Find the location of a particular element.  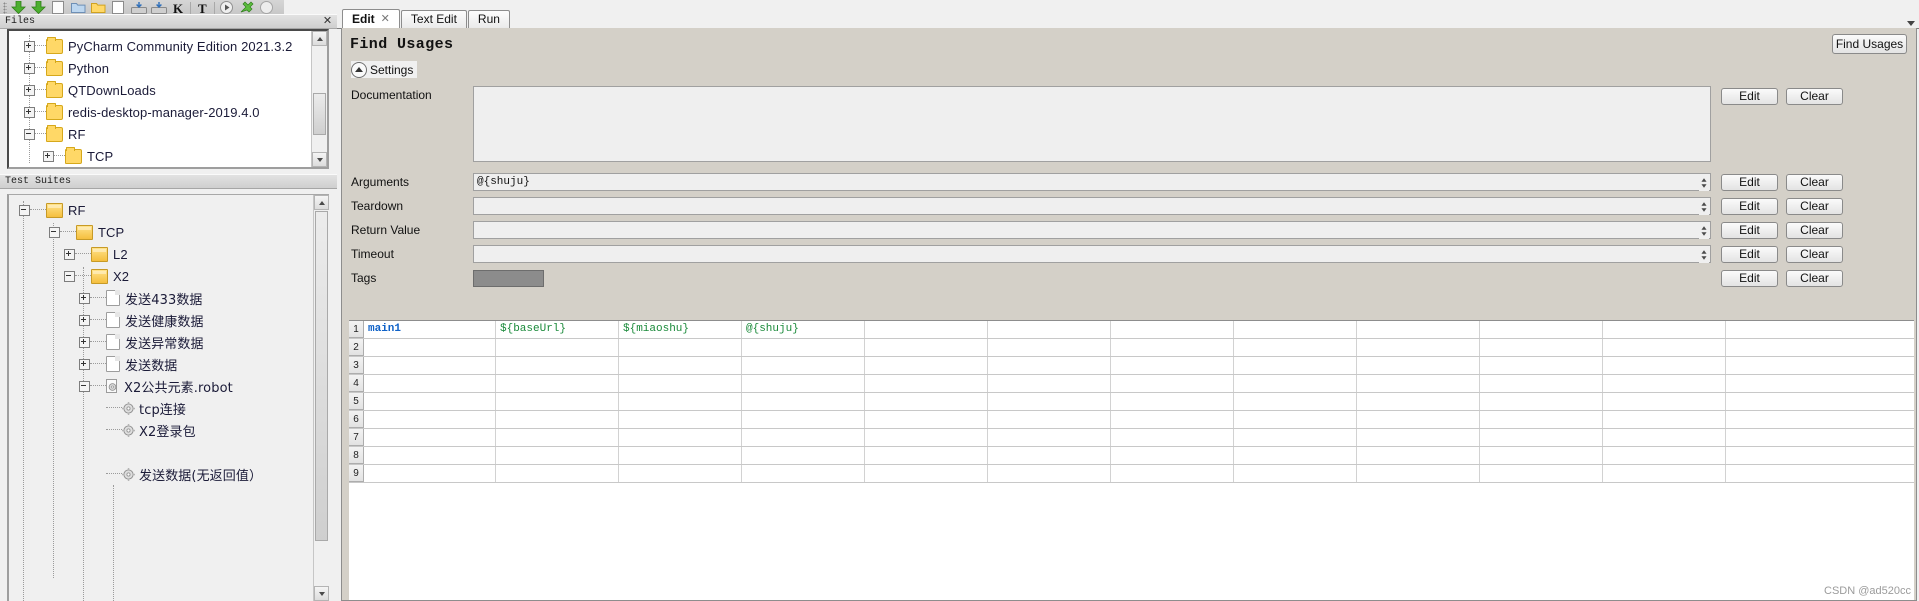

teardown-clear-button: Clear is located at coordinates (1814, 206).